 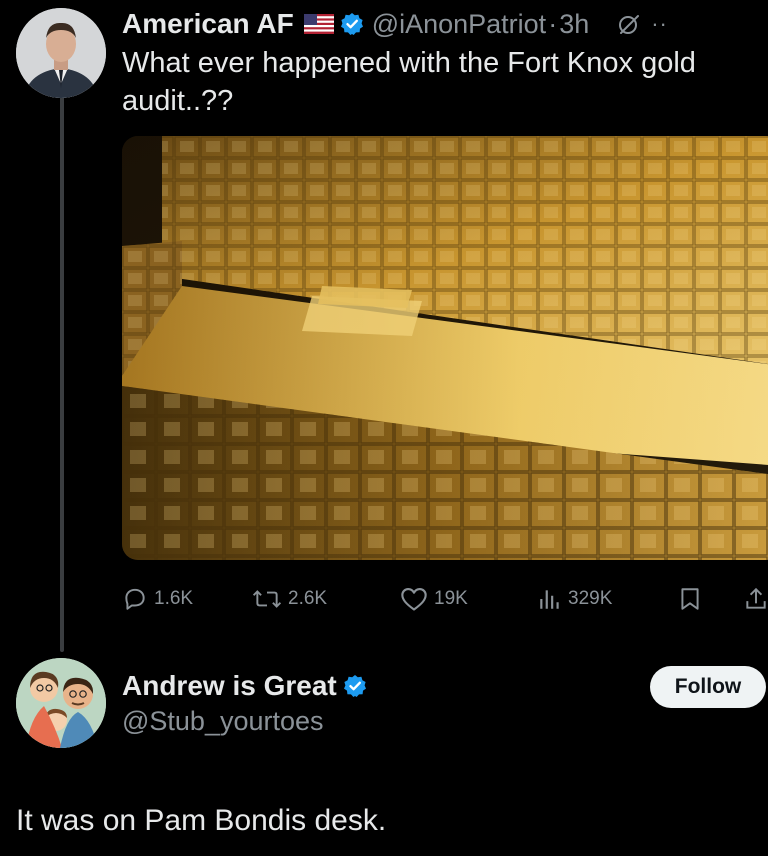 I want to click on tweet-actions-bar: 1.6K 2.6K 19K 329K, so click(x=445, y=599).